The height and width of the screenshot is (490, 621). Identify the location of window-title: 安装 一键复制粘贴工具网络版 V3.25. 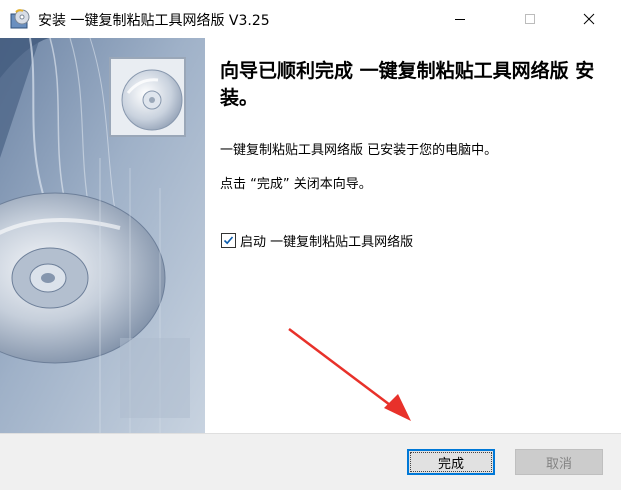
(154, 21).